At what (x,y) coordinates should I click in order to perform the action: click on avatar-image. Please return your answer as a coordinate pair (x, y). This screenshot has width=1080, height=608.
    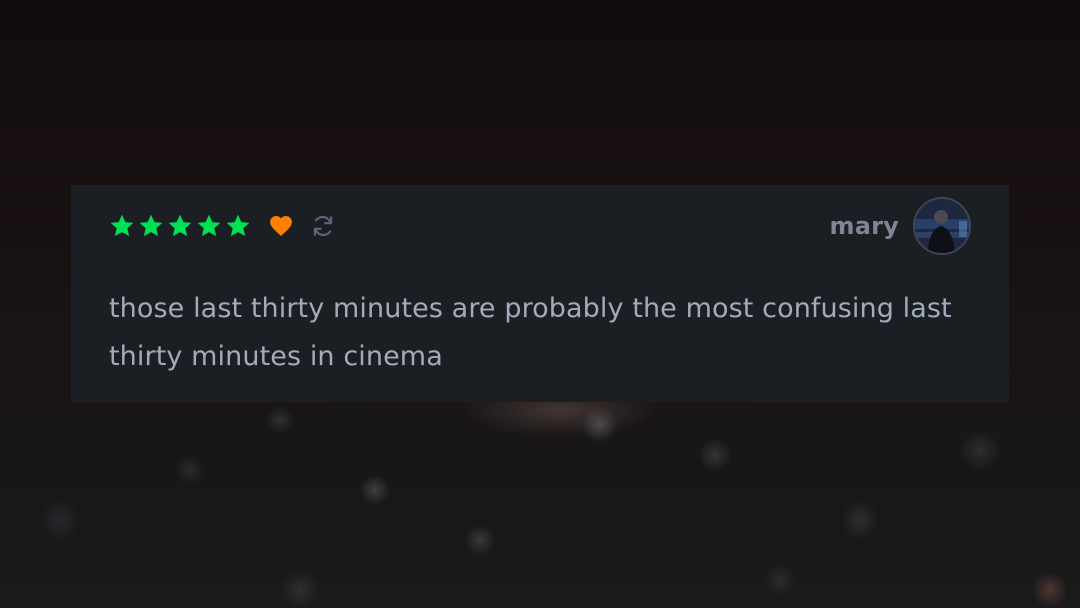
    Looking at the image, I should click on (942, 226).